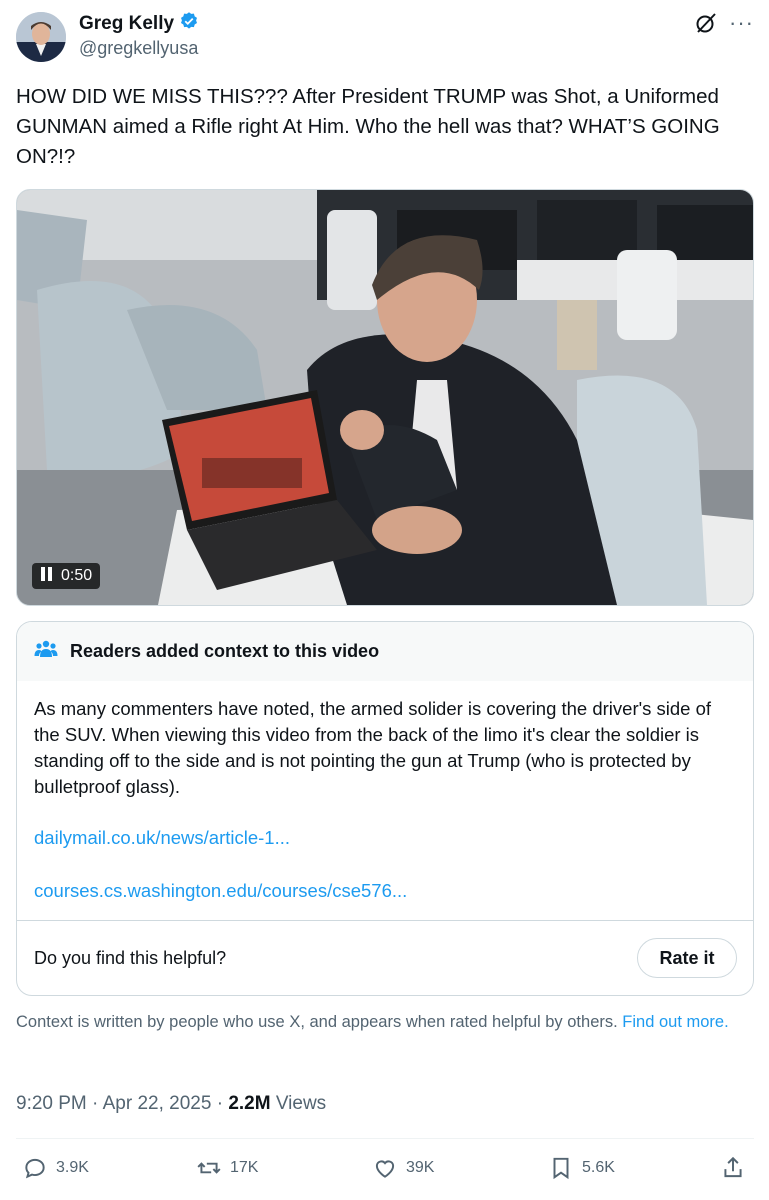 Image resolution: width=769 pixels, height=1200 pixels. I want to click on tweet-meta: 9:20 PM · Apr 22, 2025 · 2.2M Views, so click(171, 1104).